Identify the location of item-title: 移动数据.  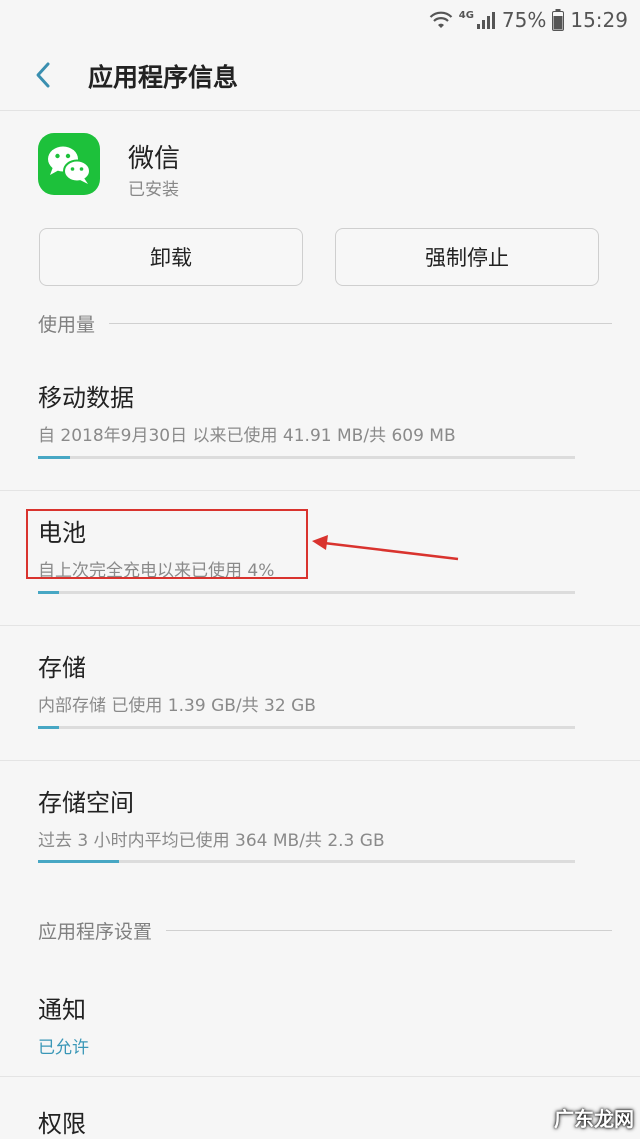
(86, 398).